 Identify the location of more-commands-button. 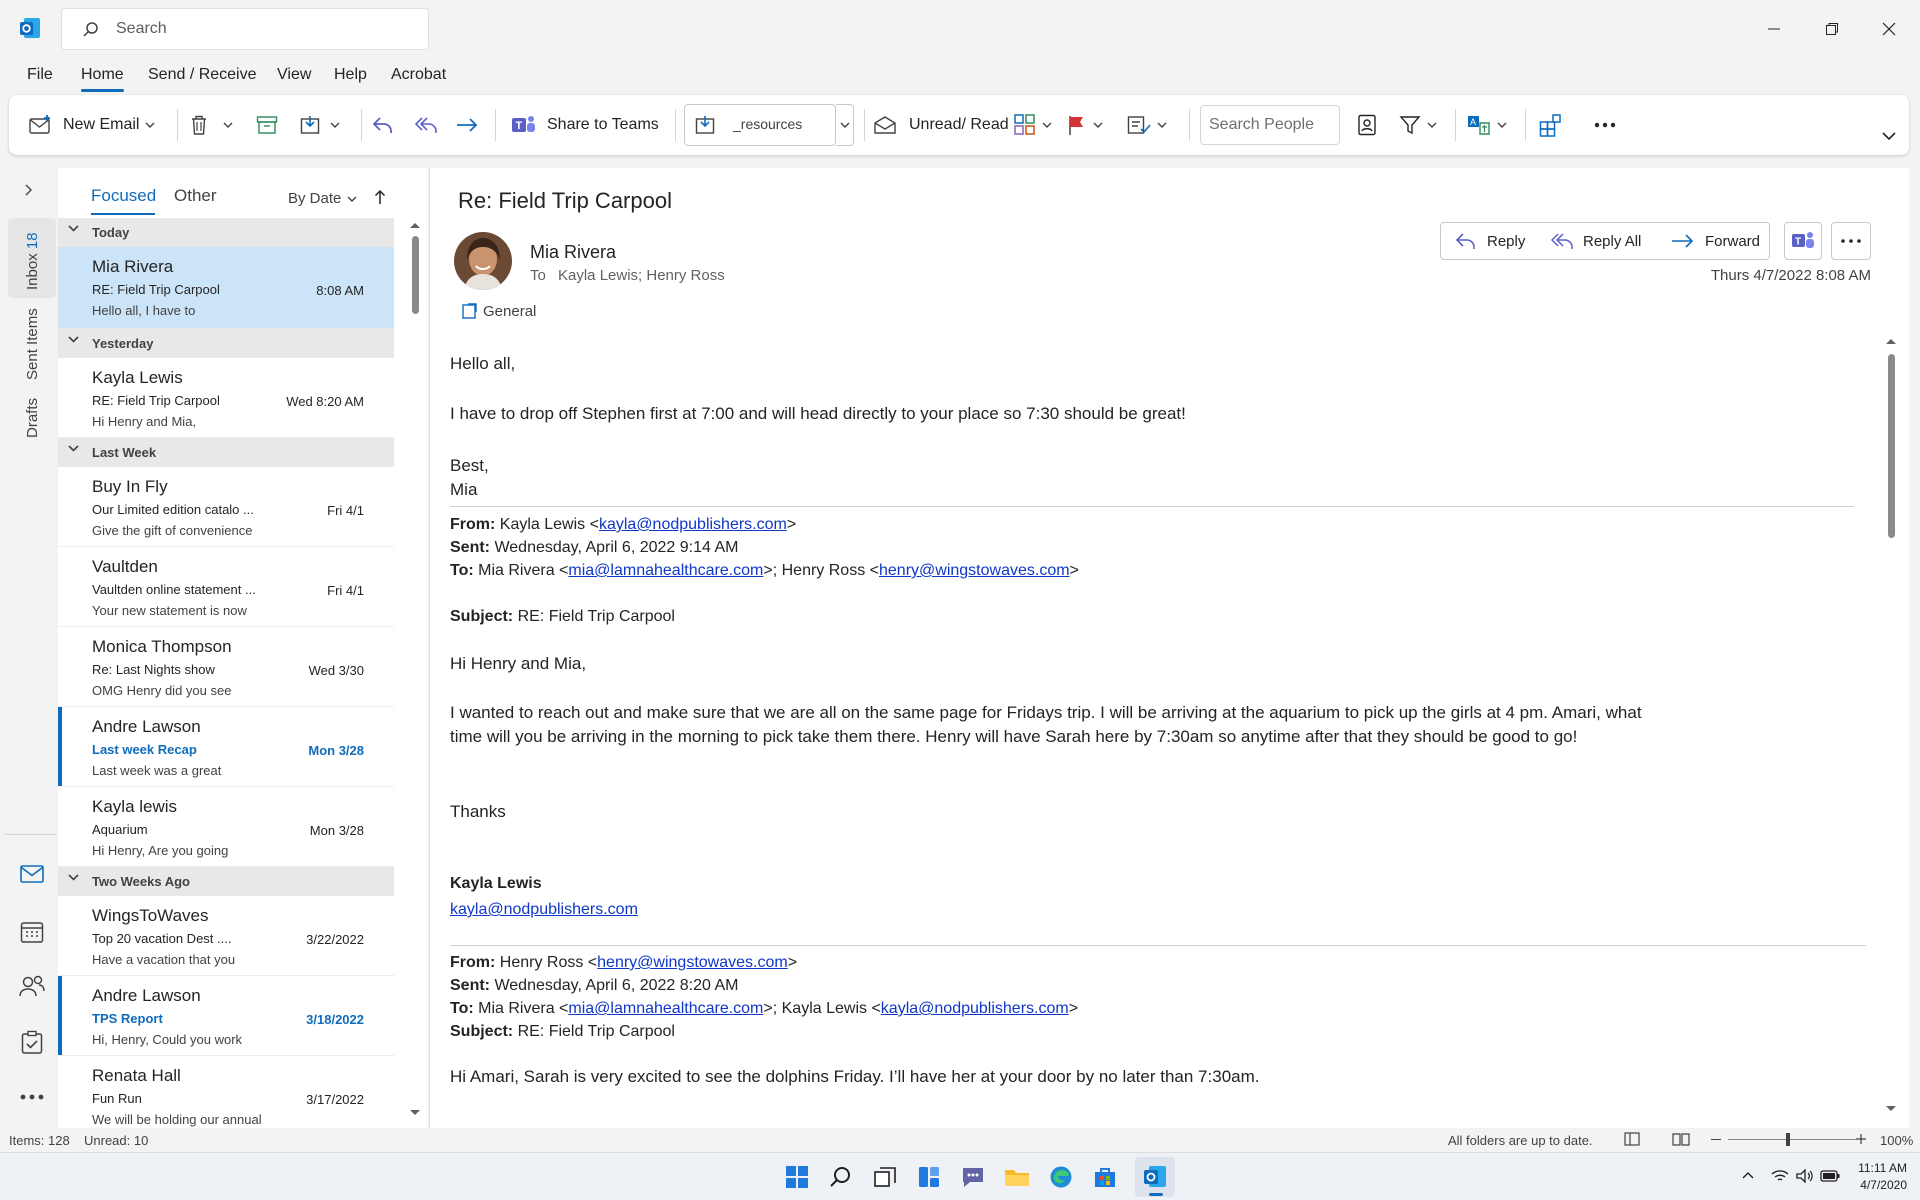
(1605, 125).